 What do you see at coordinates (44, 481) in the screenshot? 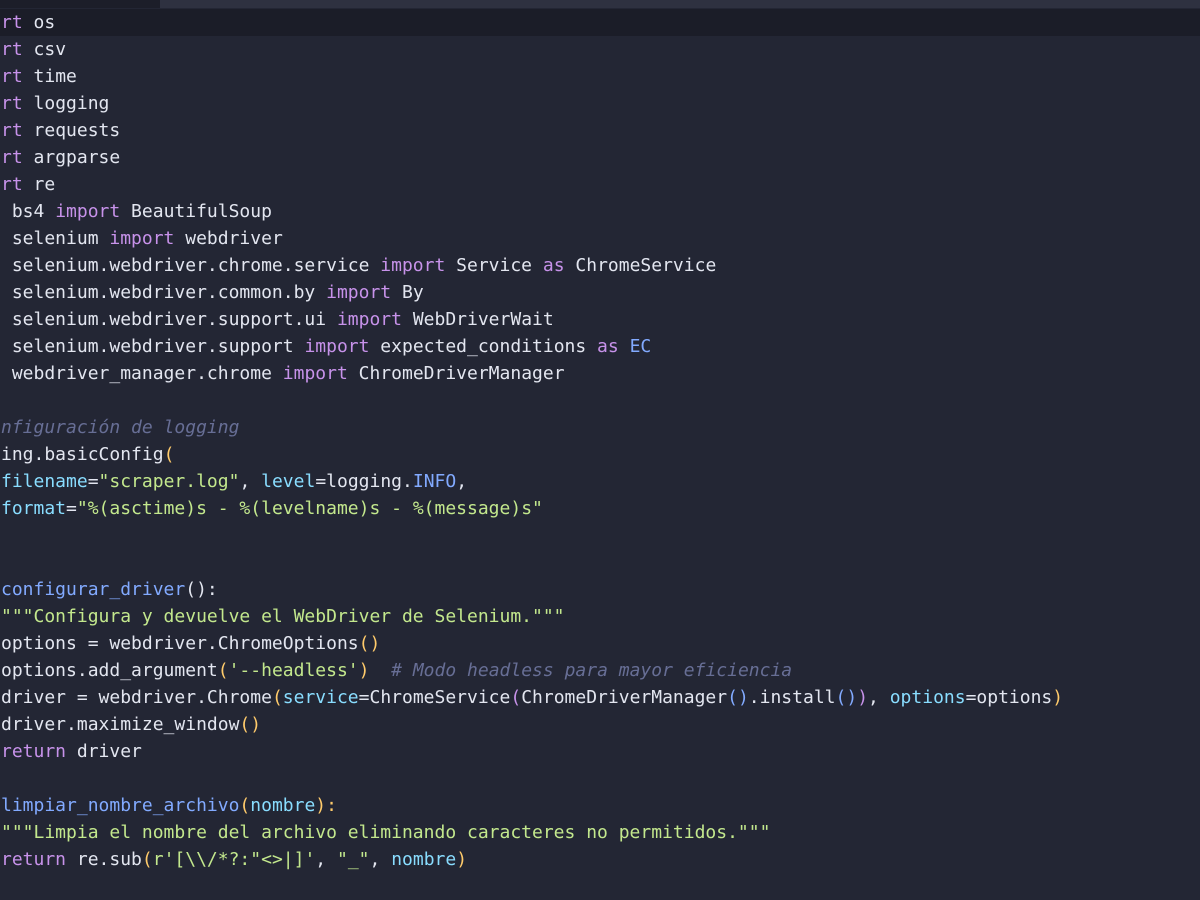
I see `code-token: filename` at bounding box center [44, 481].